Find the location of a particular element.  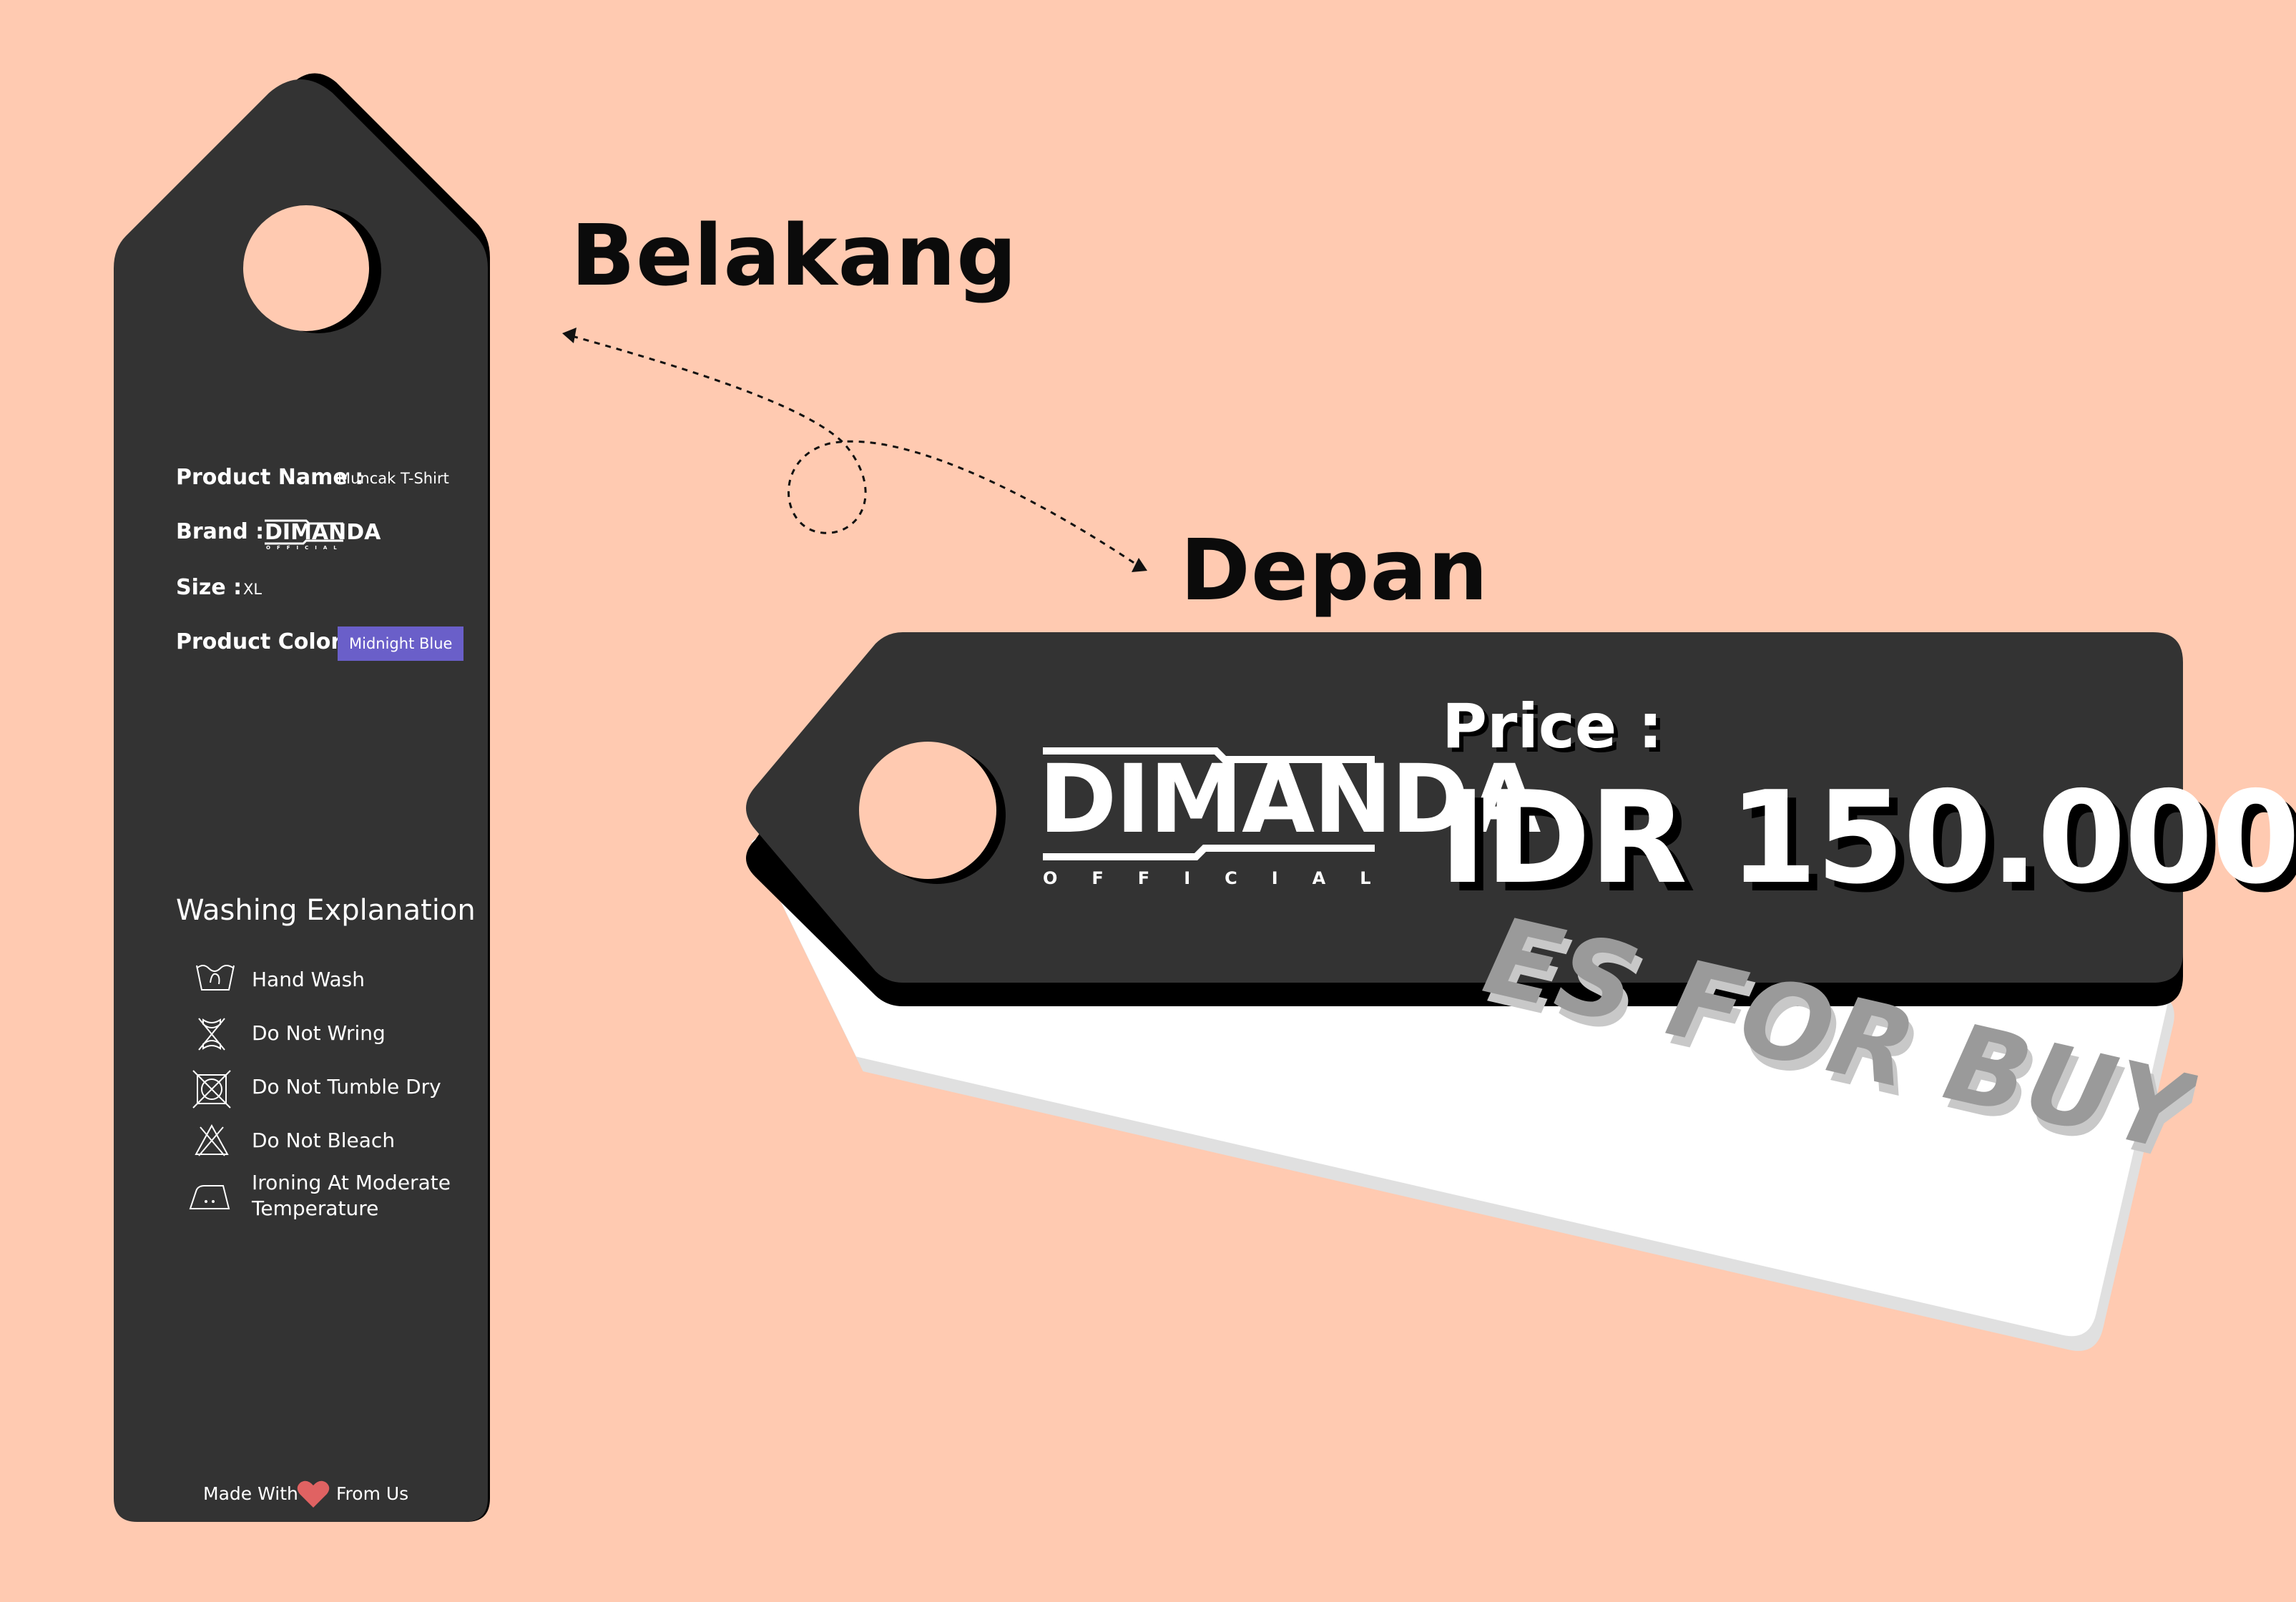

wash-item-label: Do Not Tumble Dry is located at coordinates (346, 1087).